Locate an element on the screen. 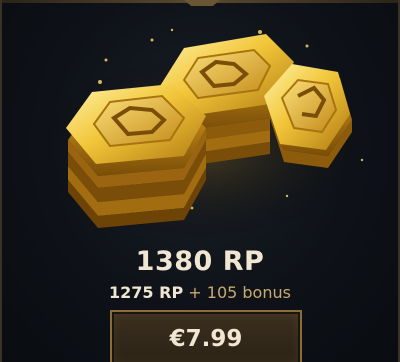  rp-breakdown: 1275 RP + 105 bonus is located at coordinates (200, 292).